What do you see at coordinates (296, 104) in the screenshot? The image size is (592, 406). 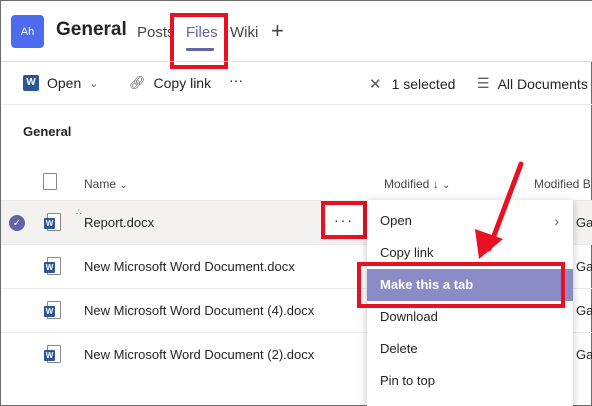 I see `toolbar-divider` at bounding box center [296, 104].